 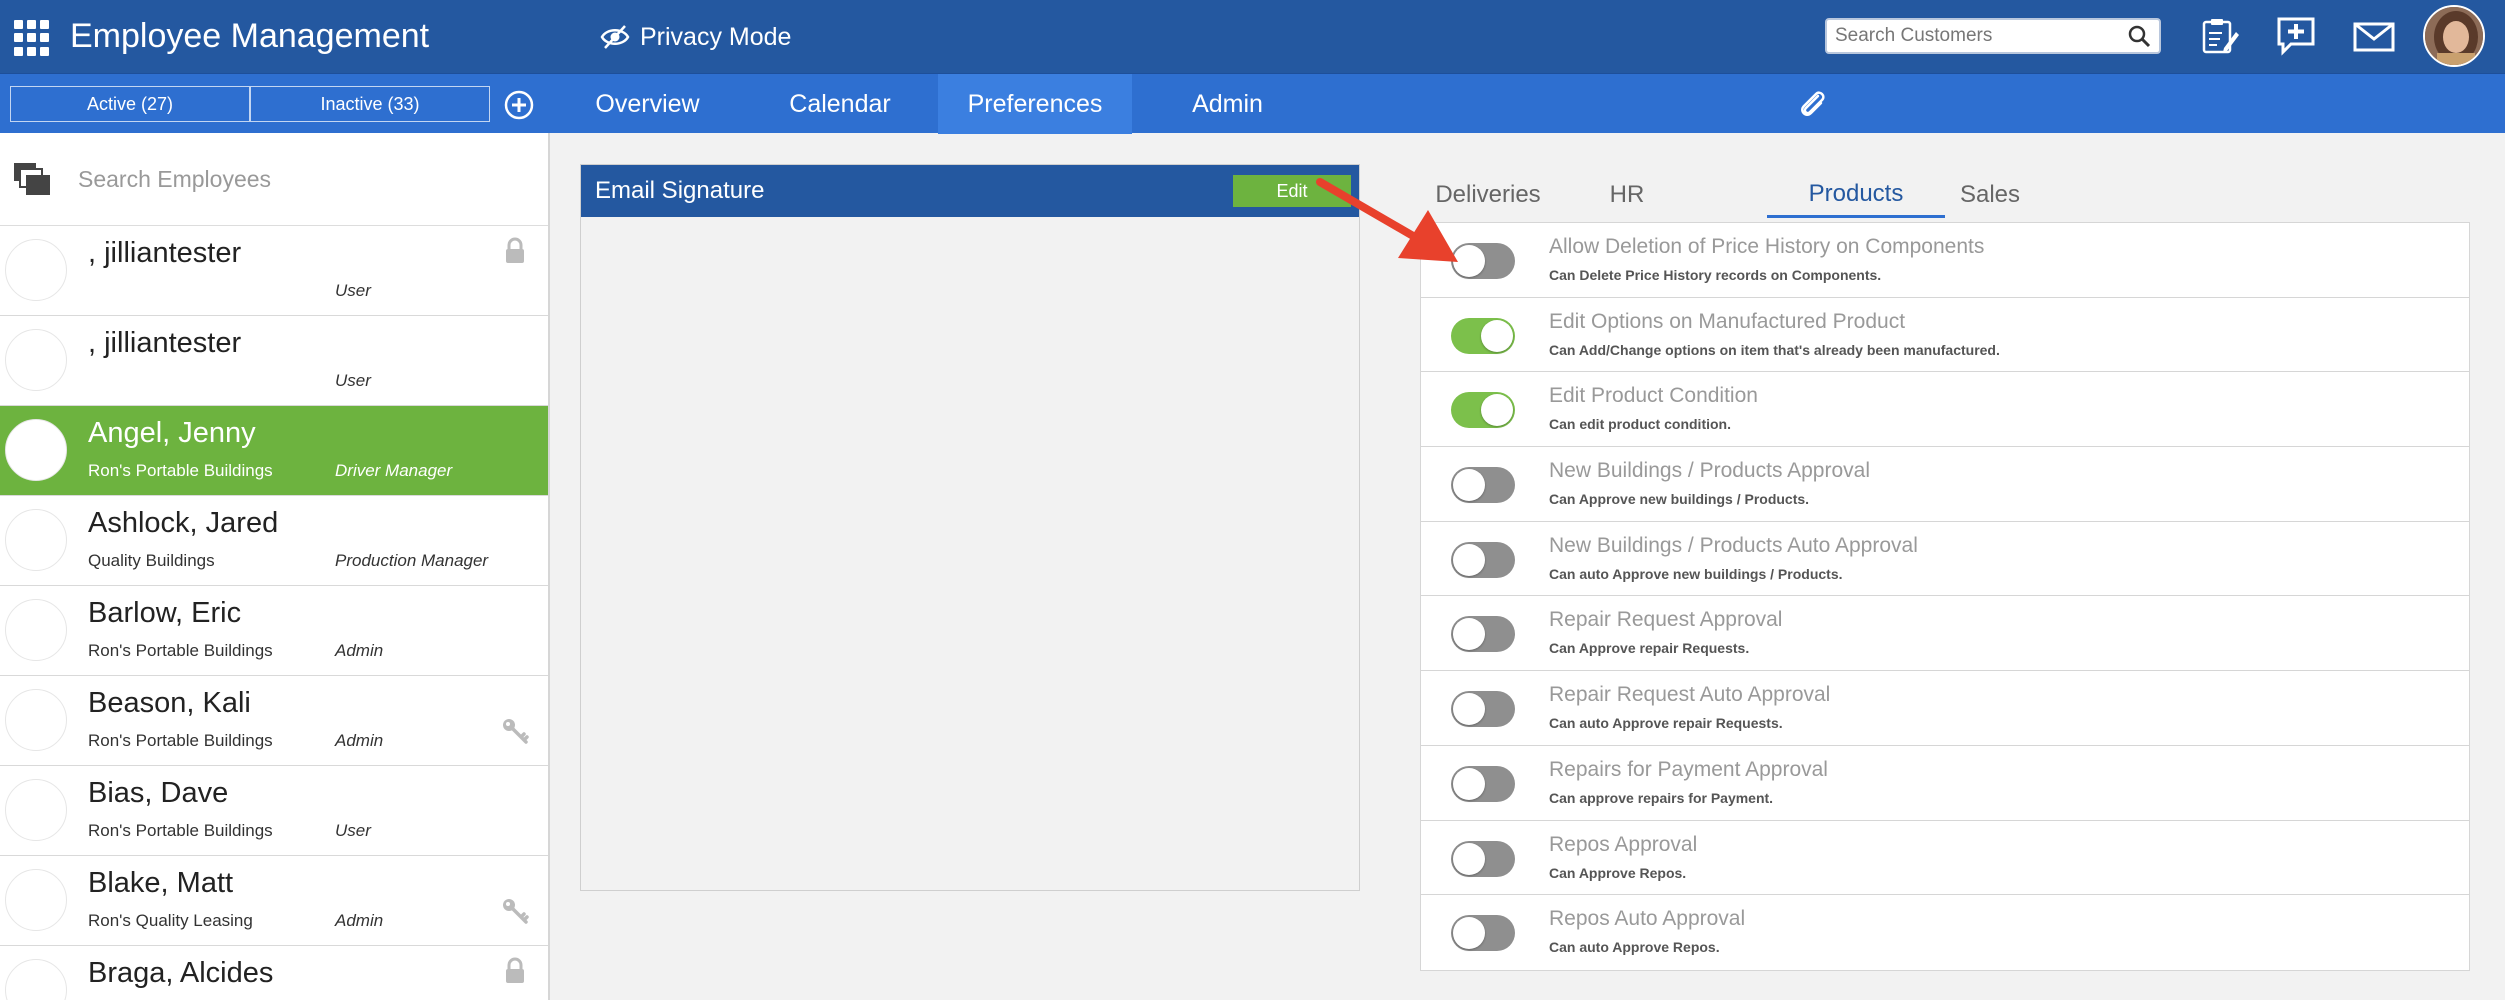 What do you see at coordinates (840, 104) in the screenshot?
I see `tab-calendar: Calendar` at bounding box center [840, 104].